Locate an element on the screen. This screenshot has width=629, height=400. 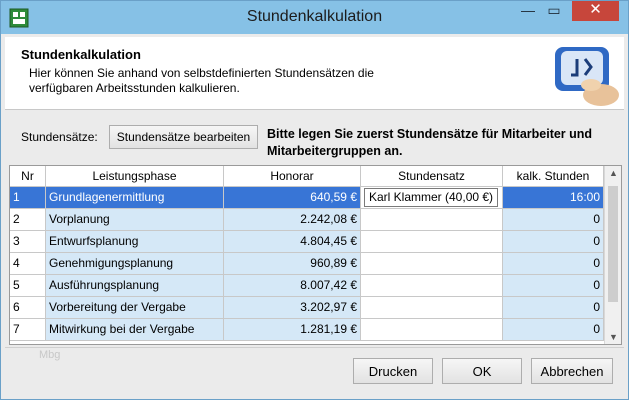
table-row: 4 Genehmigungsplanung 960,89 € 0 is located at coordinates (307, 264).